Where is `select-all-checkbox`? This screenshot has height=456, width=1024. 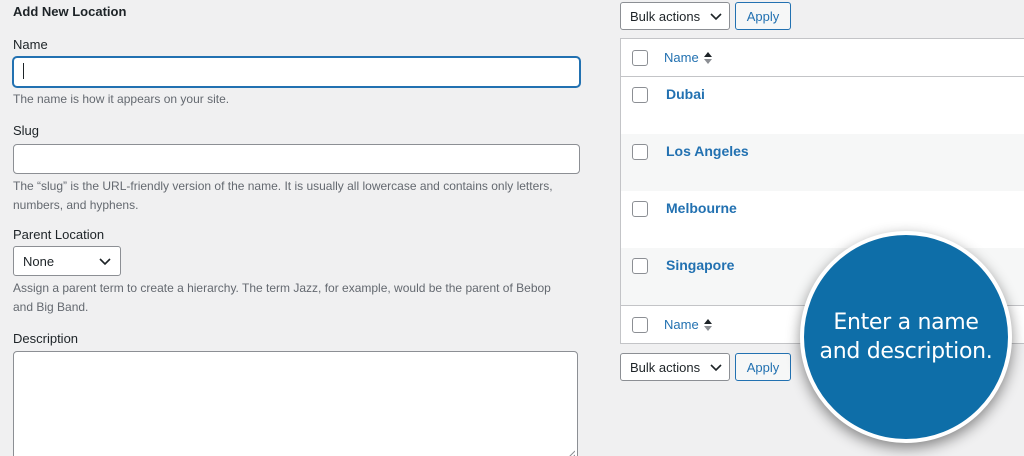 select-all-checkbox is located at coordinates (640, 57).